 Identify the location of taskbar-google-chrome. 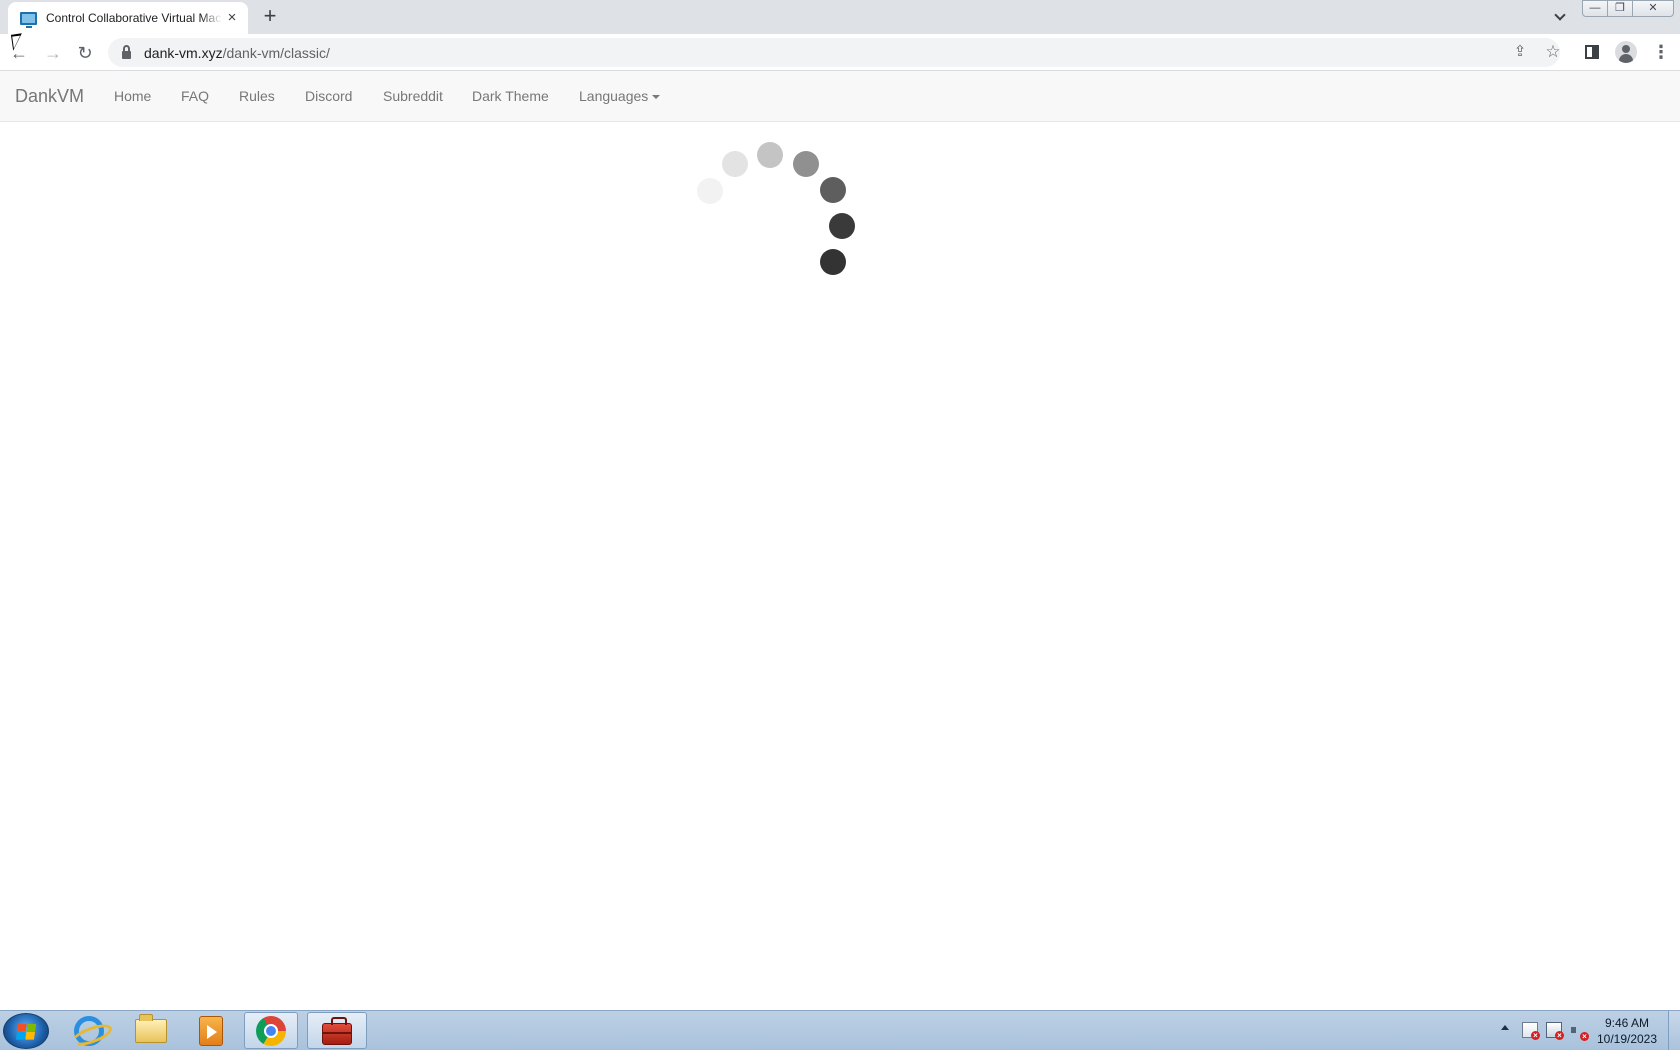
(271, 1030).